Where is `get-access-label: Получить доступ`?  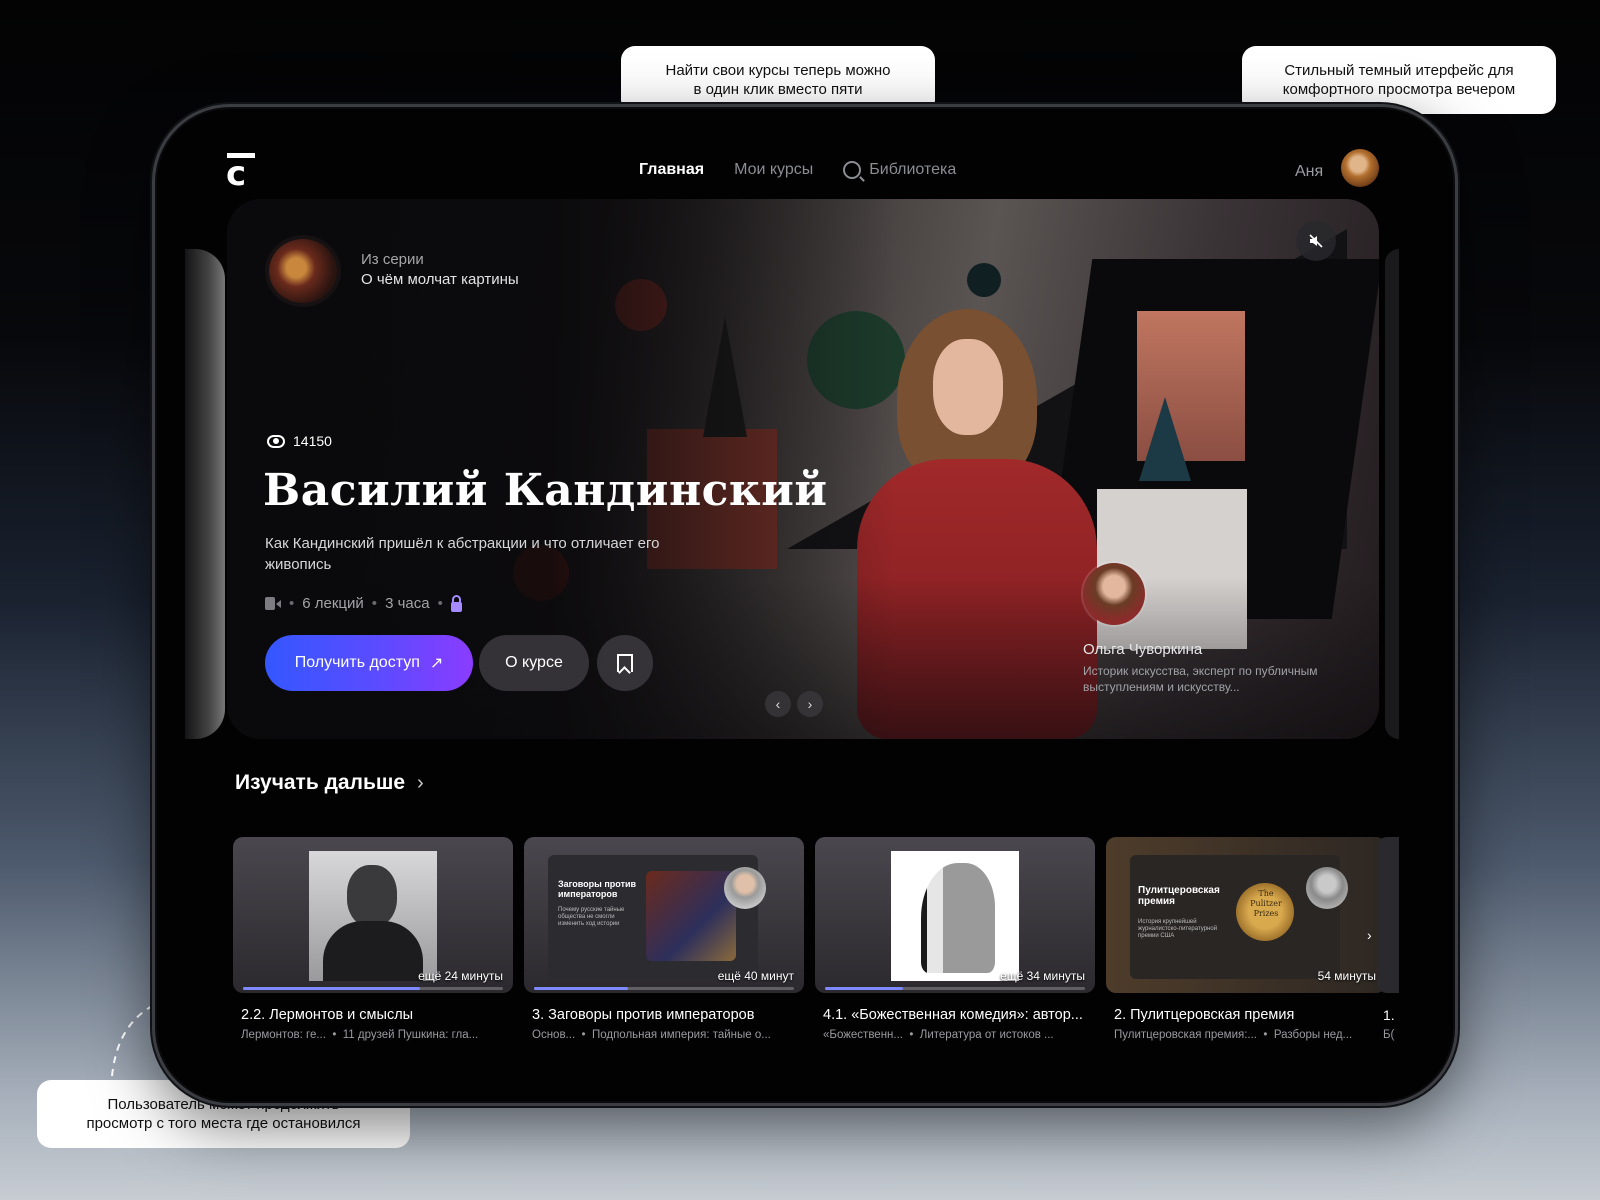
get-access-label: Получить доступ is located at coordinates (357, 662).